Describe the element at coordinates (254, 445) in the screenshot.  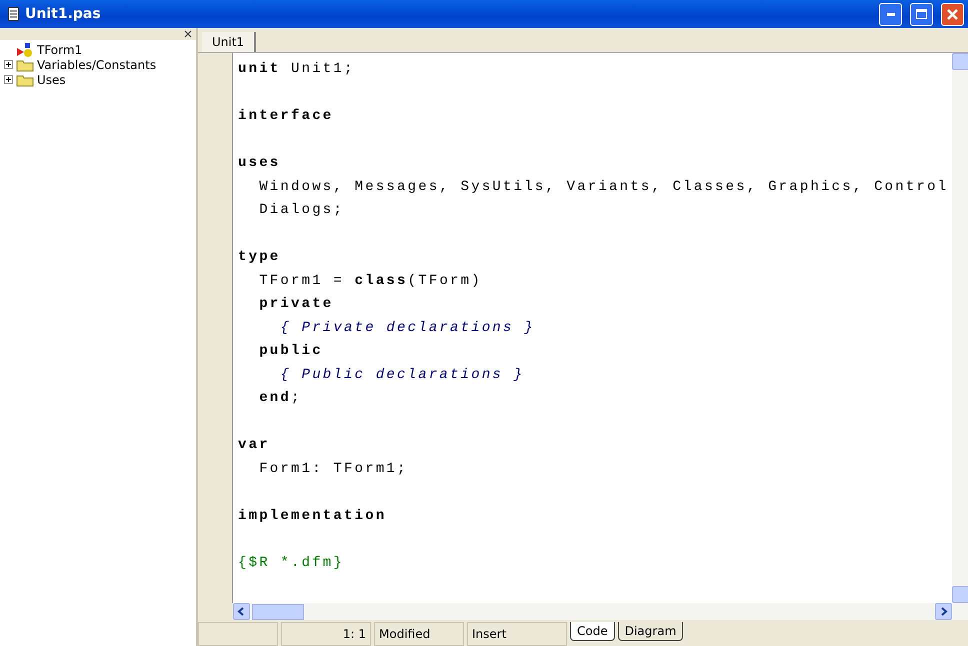
I see `code-line: var` at that location.